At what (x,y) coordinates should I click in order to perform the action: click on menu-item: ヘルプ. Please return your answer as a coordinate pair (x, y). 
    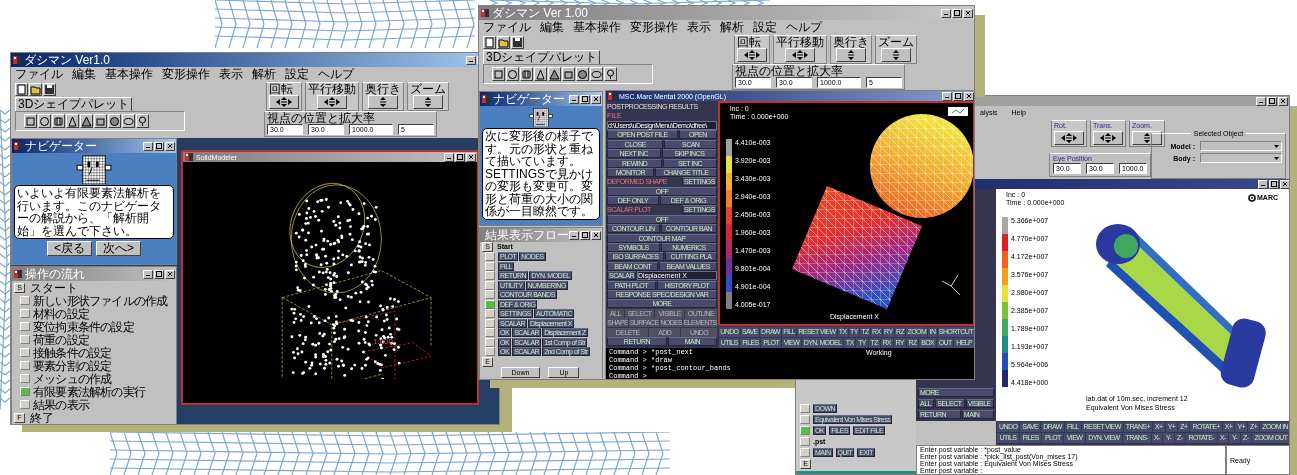
    Looking at the image, I should click on (804, 27).